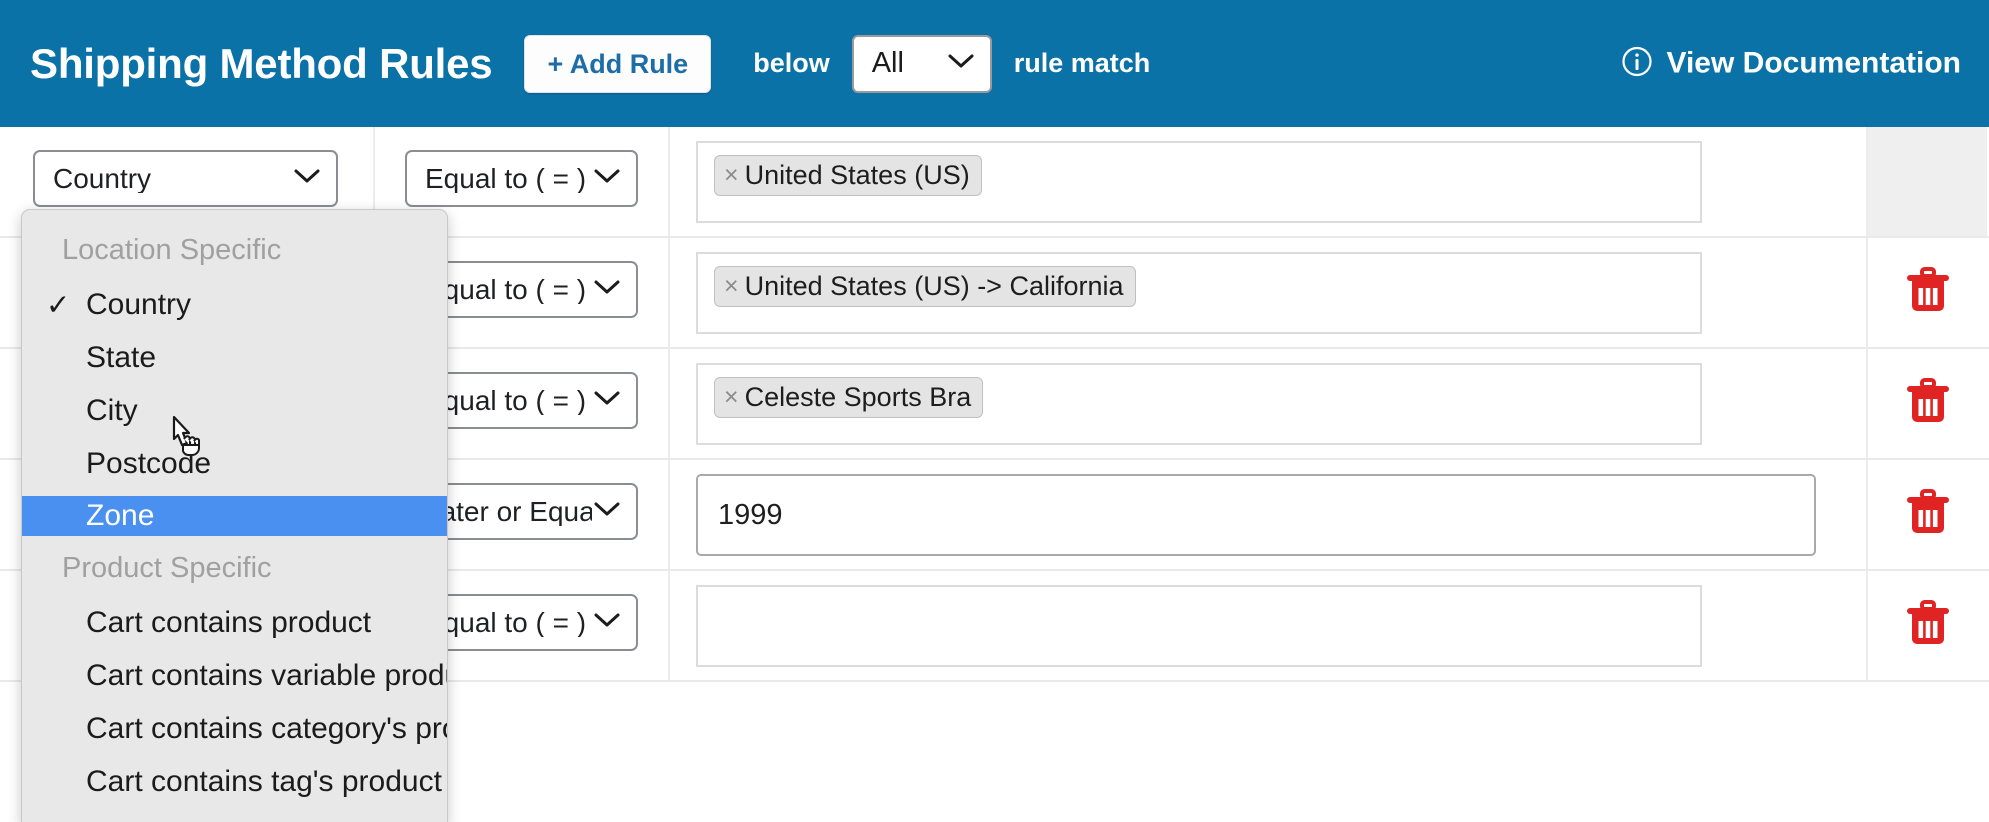 The height and width of the screenshot is (822, 1989). What do you see at coordinates (267, 675) in the screenshot?
I see `dropdown-item-label: Cart contains variable product` at bounding box center [267, 675].